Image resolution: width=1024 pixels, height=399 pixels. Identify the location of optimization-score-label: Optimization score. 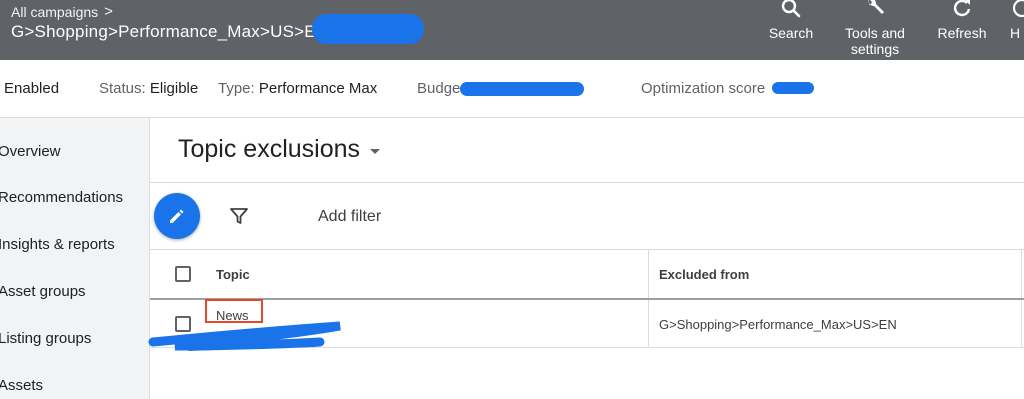
(703, 88).